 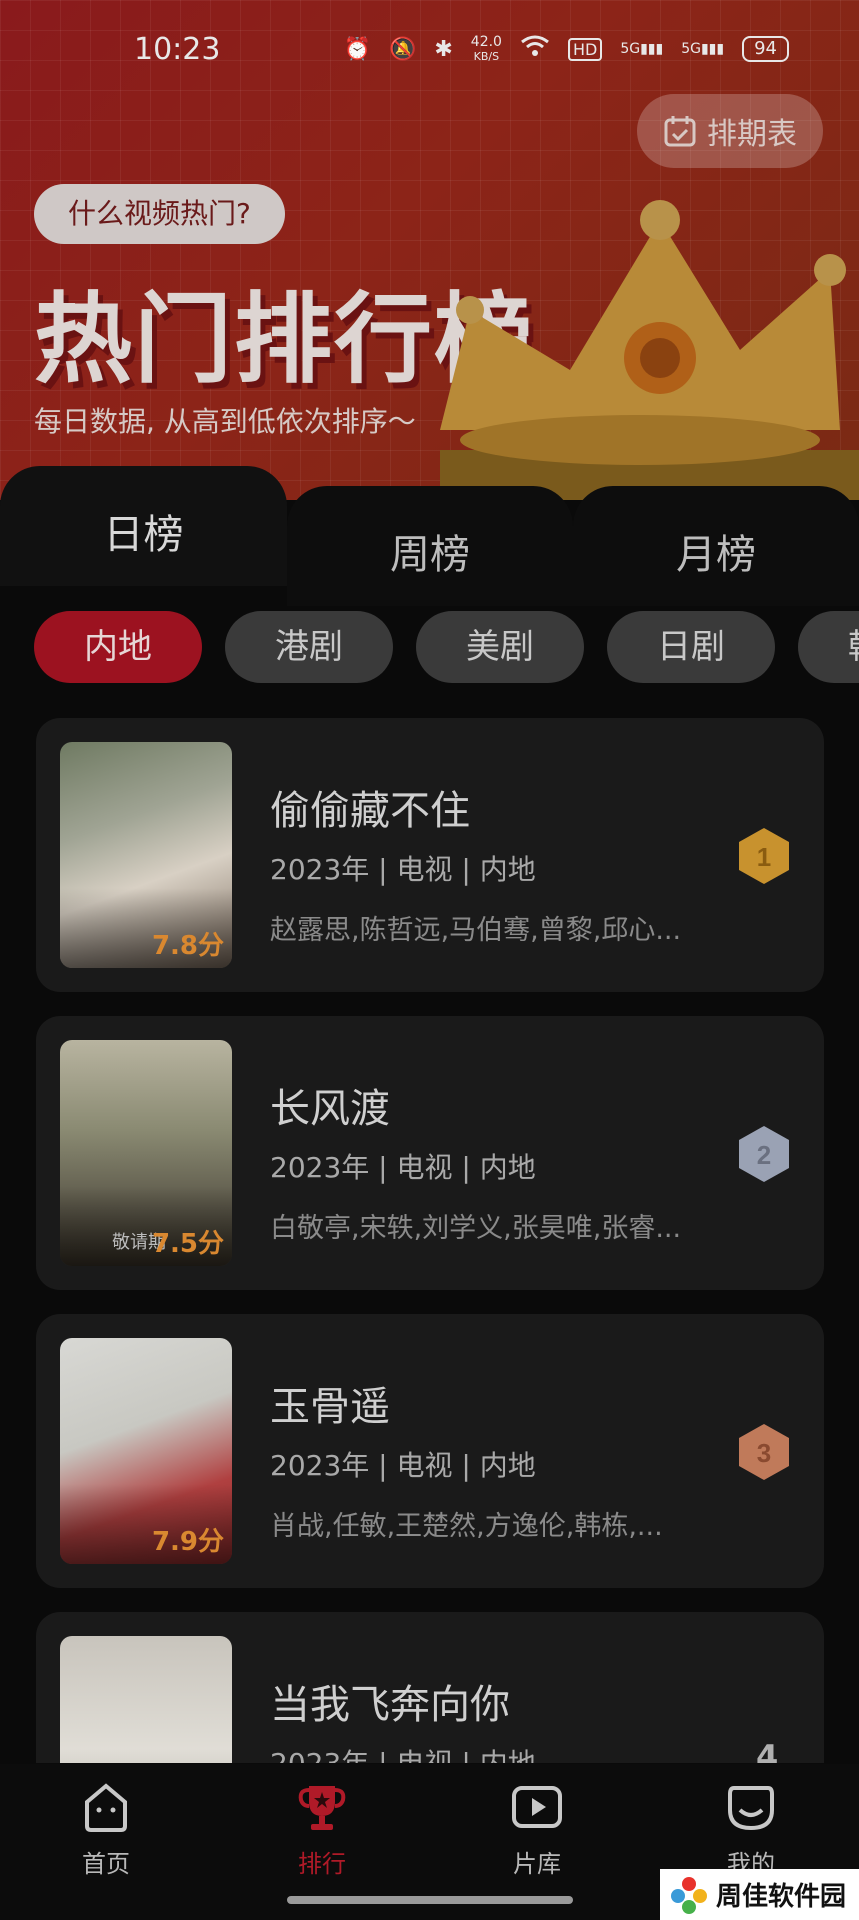 I want to click on hd-icon: HD, so click(x=585, y=49).